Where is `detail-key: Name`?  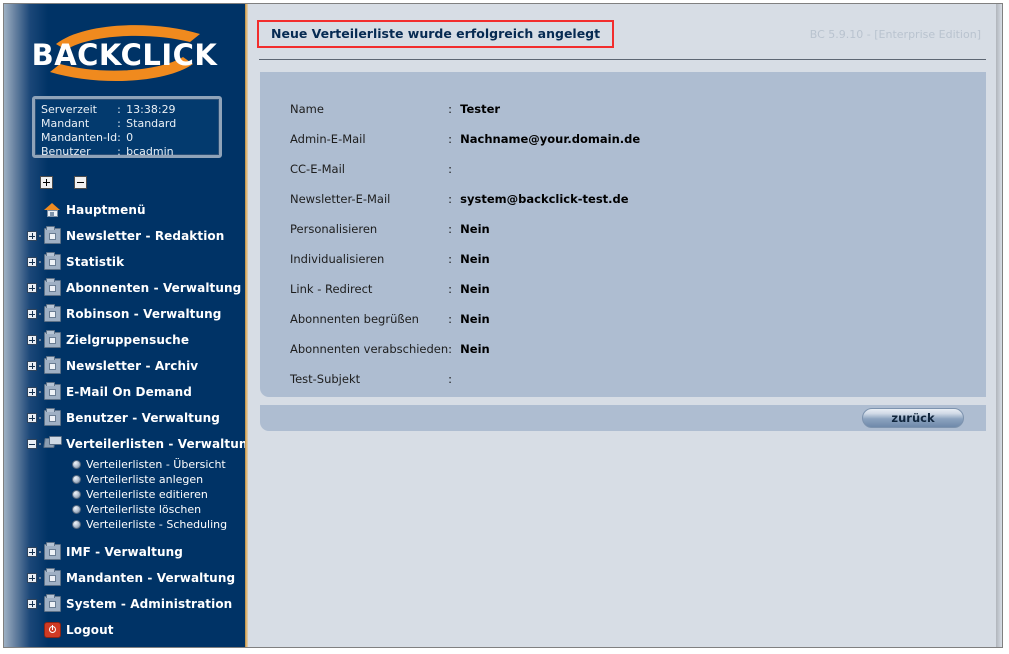 detail-key: Name is located at coordinates (307, 109).